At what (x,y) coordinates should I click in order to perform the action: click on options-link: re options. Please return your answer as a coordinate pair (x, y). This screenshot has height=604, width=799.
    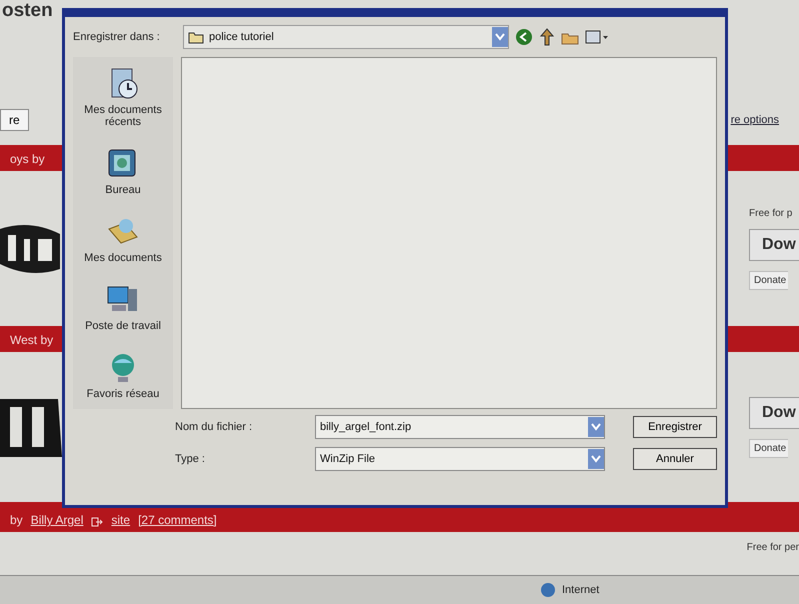
    Looking at the image, I should click on (754, 120).